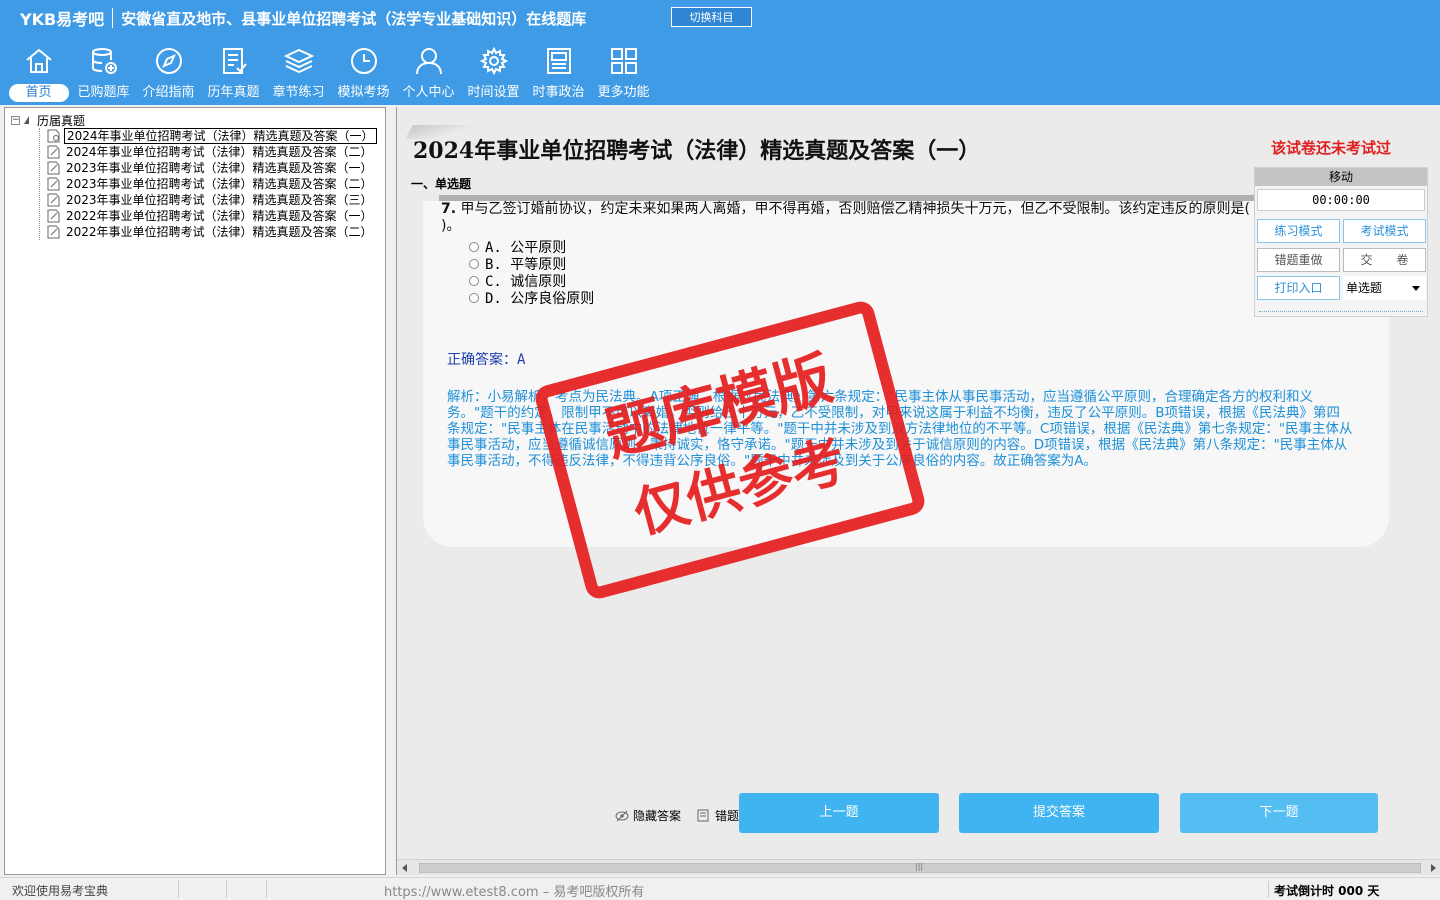  I want to click on tree-item: 2023年事业单位招聘考试（法律）精选真题及答案（一）, so click(211, 168).